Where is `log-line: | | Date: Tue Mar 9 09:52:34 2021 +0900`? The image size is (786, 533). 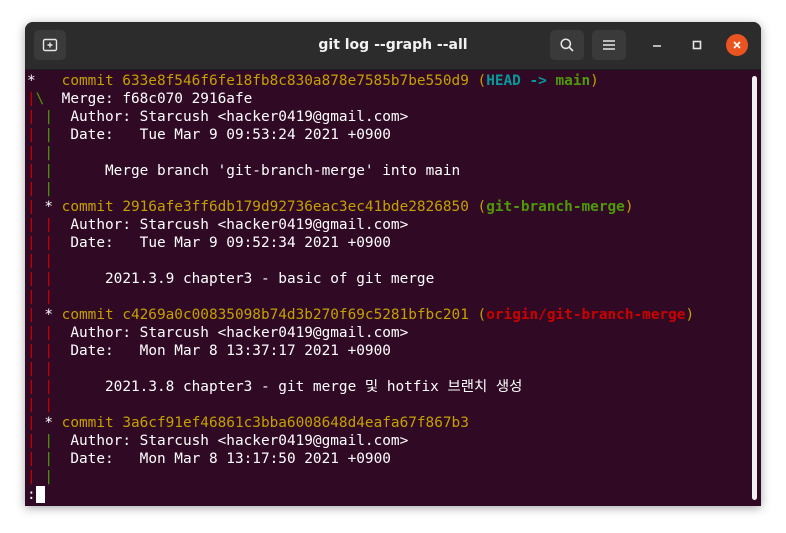
log-line: | | Date: Tue Mar 9 09:52:34 2021 +0900 is located at coordinates (209, 243).